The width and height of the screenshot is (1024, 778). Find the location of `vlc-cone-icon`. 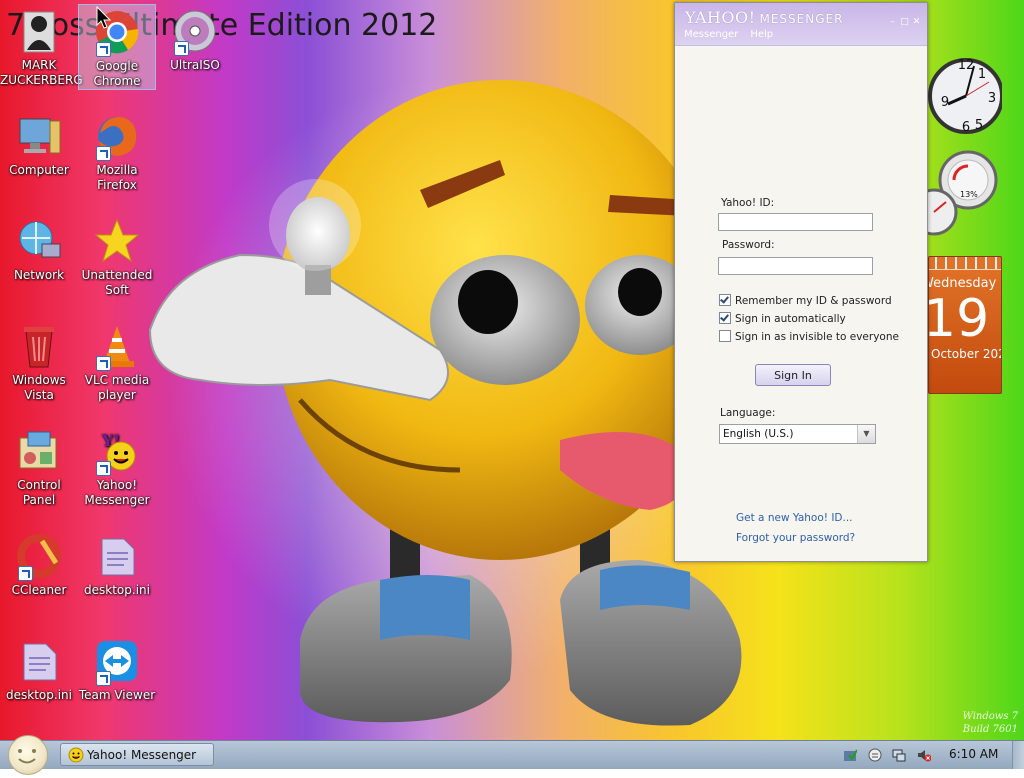

vlc-cone-icon is located at coordinates (117, 347).